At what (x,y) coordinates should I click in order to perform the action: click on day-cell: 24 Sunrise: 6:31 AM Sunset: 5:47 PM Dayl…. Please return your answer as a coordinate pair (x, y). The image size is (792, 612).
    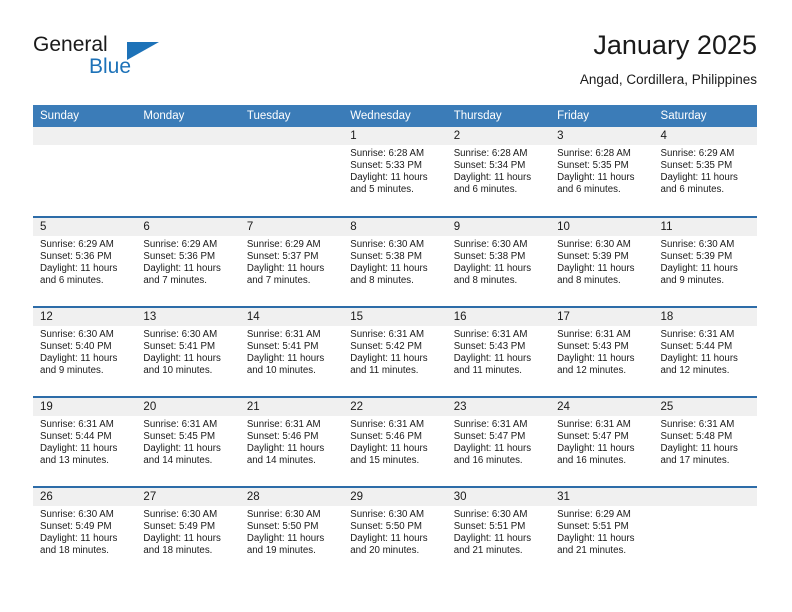
    Looking at the image, I should click on (602, 441).